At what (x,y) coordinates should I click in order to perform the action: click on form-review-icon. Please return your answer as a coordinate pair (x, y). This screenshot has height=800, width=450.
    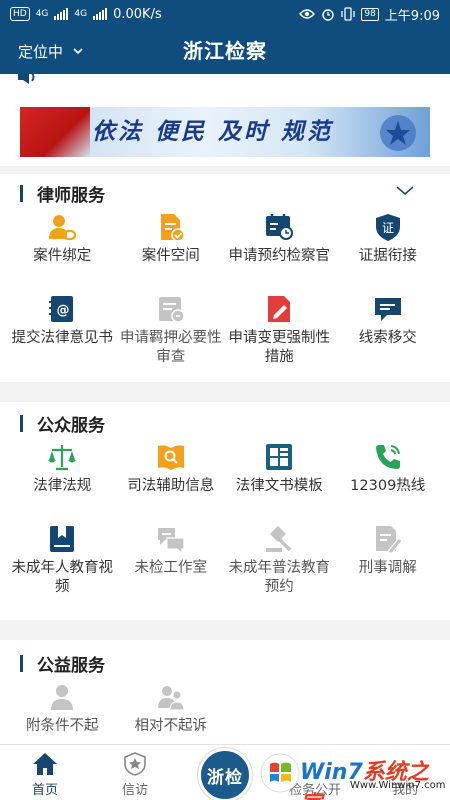
    Looking at the image, I should click on (171, 309).